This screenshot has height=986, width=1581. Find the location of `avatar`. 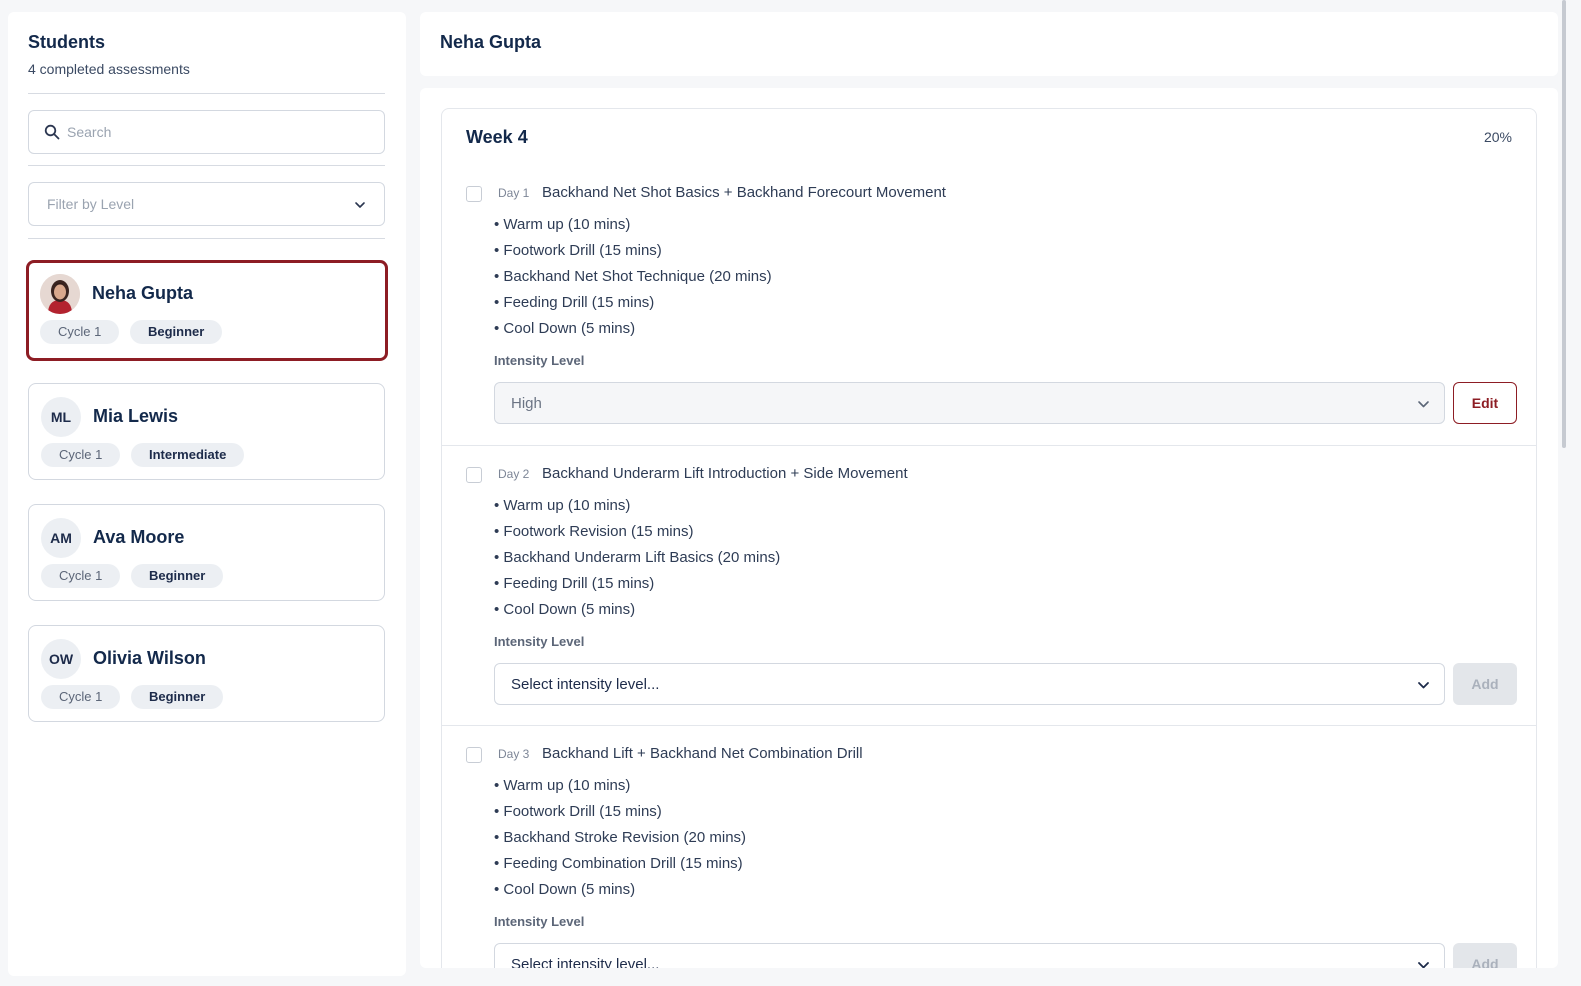

avatar is located at coordinates (60, 294).